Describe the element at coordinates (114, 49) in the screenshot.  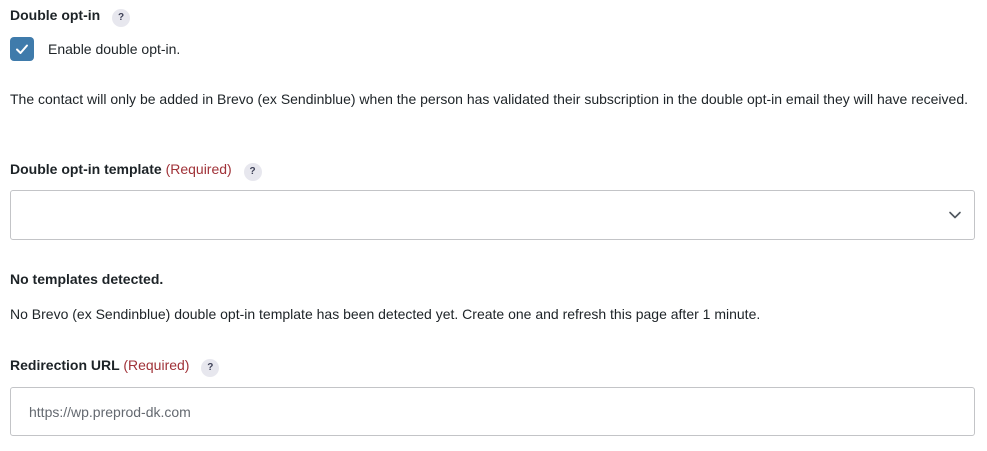
I see `double-opt-in-checkbox-label: Enable double opt-in.` at that location.